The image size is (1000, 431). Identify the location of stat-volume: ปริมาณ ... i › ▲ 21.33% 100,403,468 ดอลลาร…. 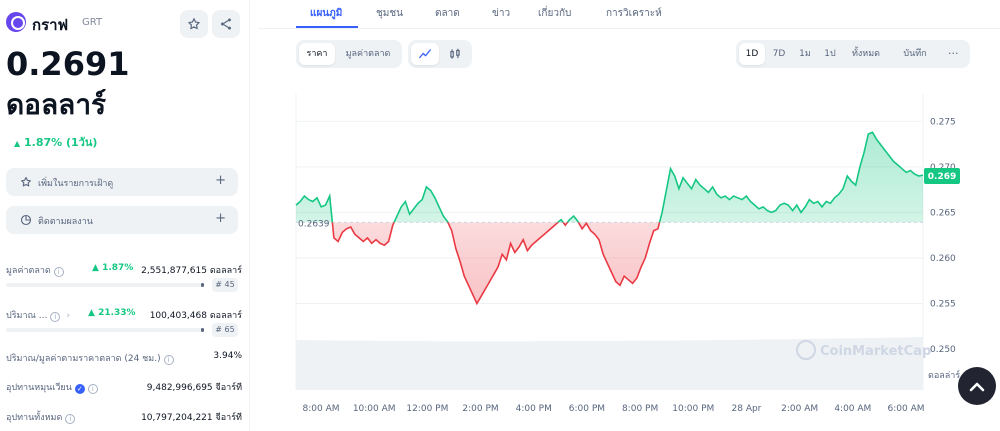
(124, 314).